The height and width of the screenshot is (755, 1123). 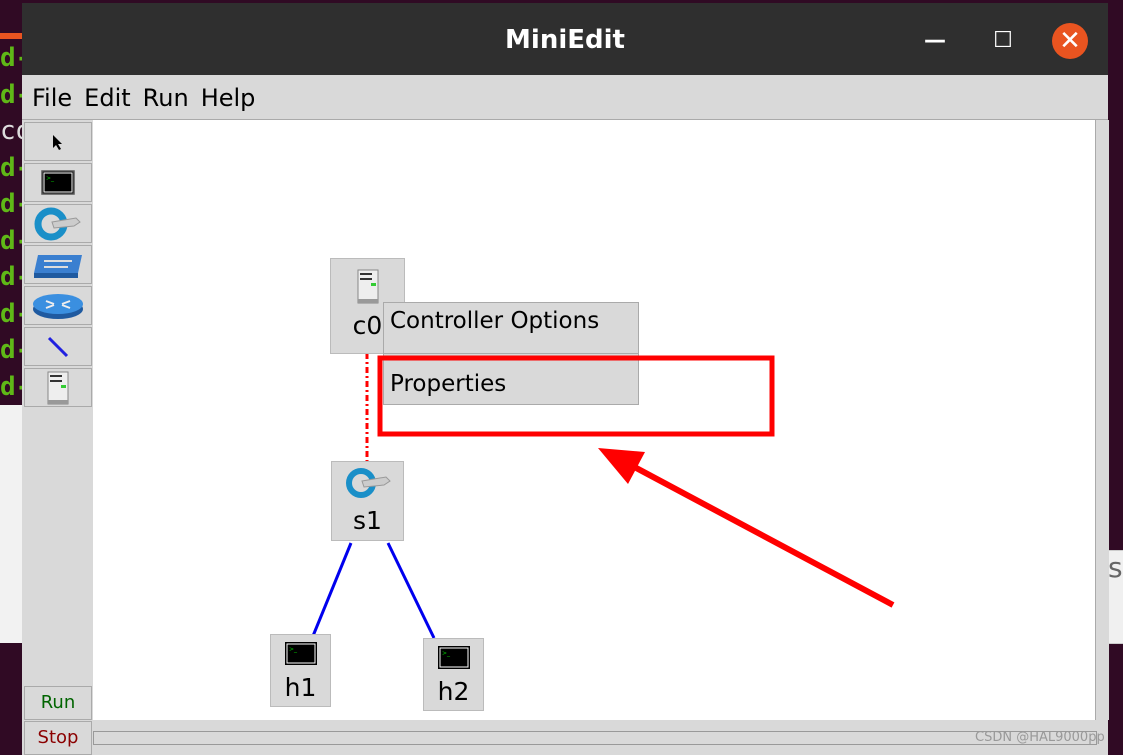 I want to click on tool-link, so click(x=58, y=346).